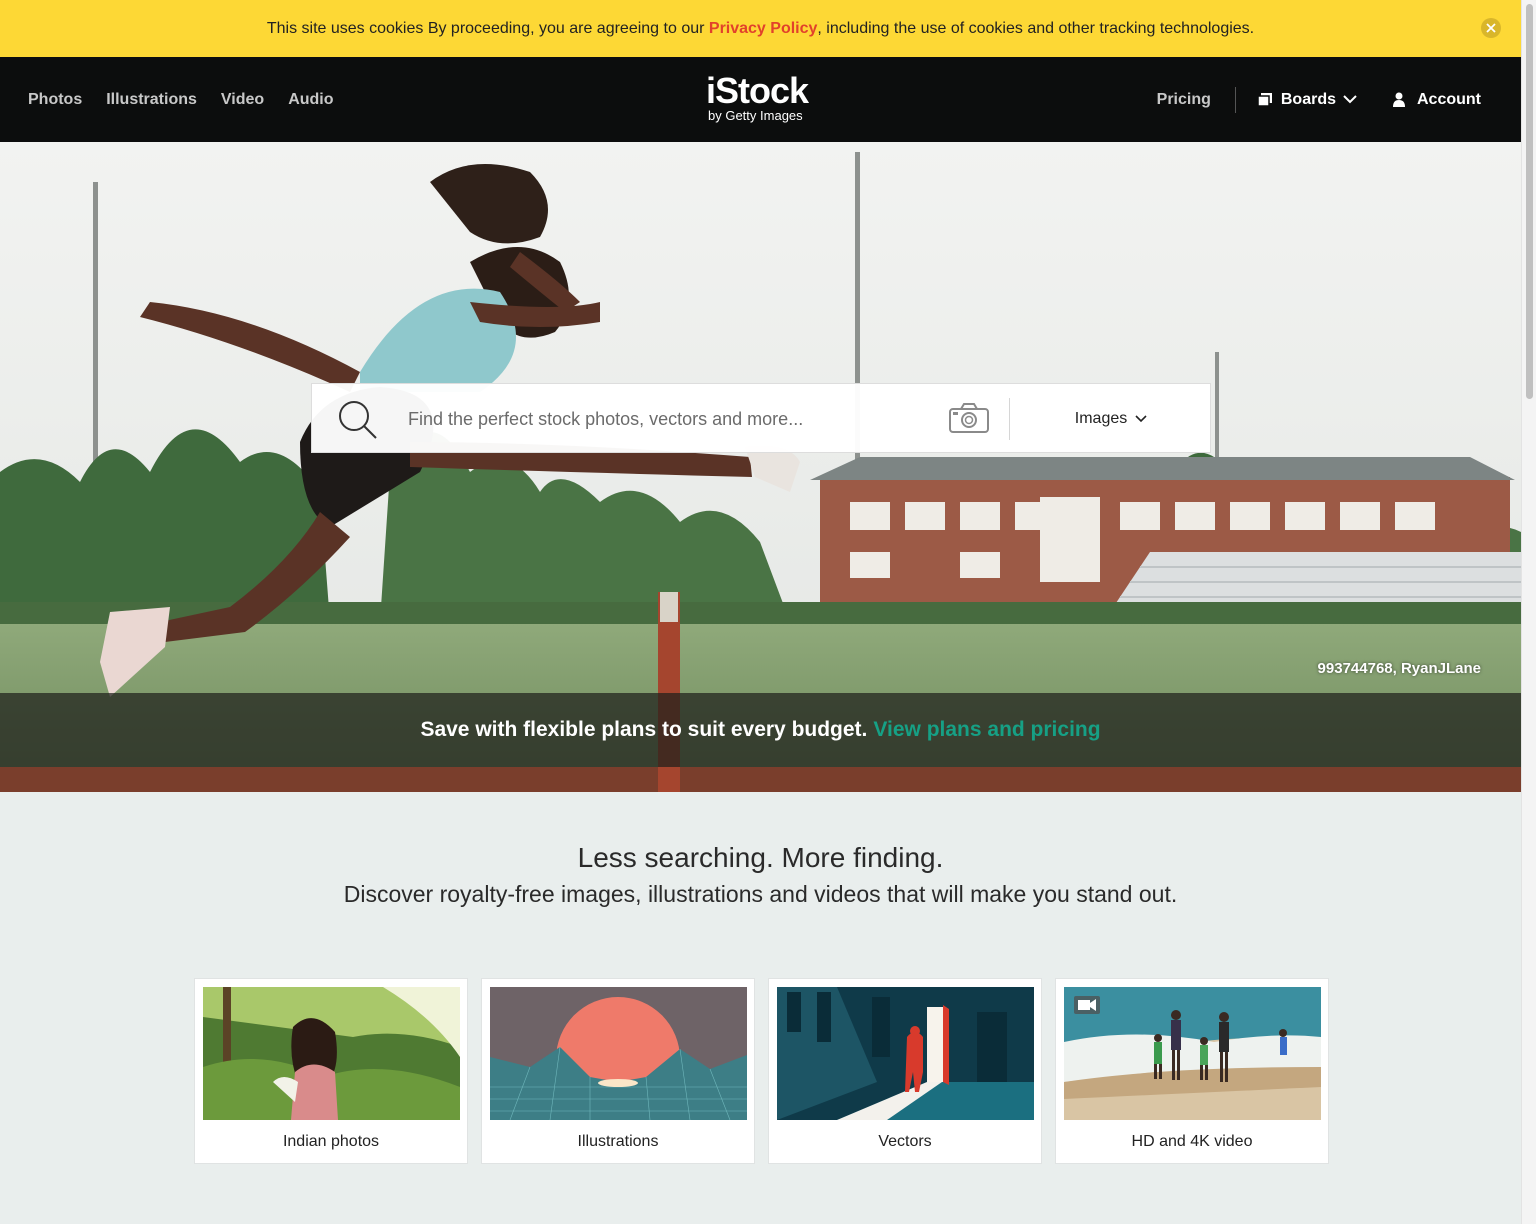 The height and width of the screenshot is (1224, 1536). I want to click on account-label: Account, so click(1449, 99).